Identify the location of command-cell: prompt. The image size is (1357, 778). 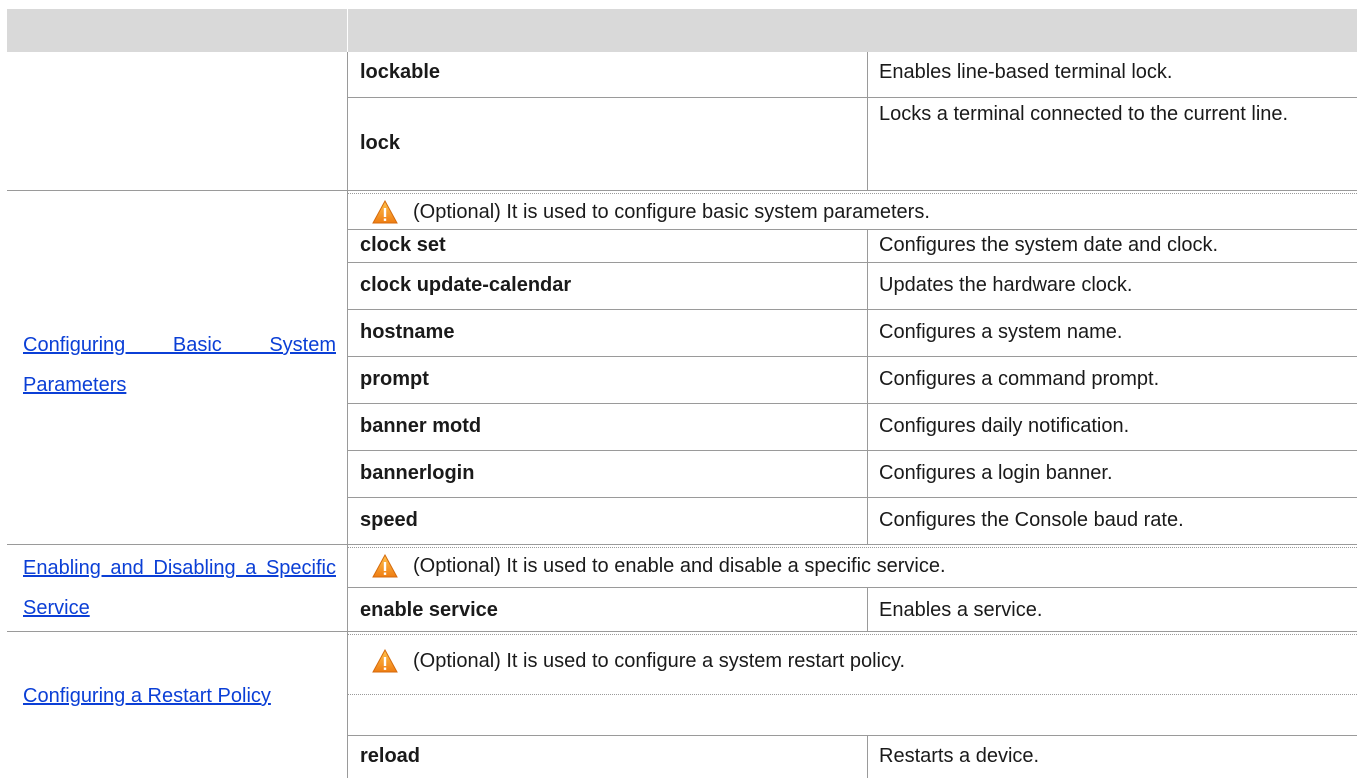
(394, 379).